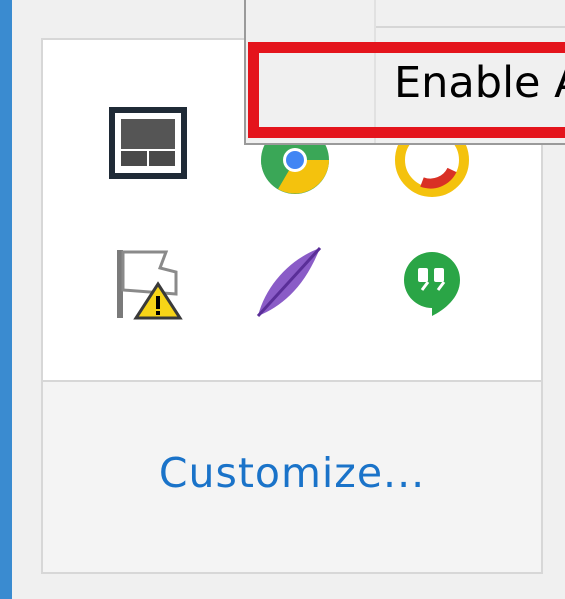 The height and width of the screenshot is (599, 565). I want to click on menu-separator, so click(470, 27).